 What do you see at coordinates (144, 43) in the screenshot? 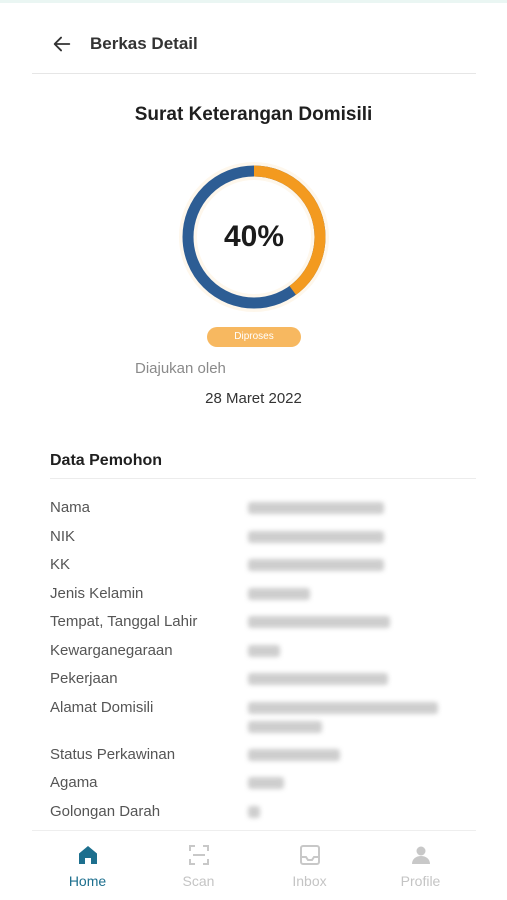
I see `page-title: Berkas Detail` at bounding box center [144, 43].